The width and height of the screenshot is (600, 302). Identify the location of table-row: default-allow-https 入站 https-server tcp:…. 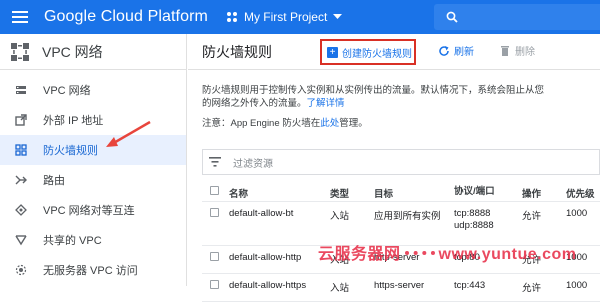
(401, 288).